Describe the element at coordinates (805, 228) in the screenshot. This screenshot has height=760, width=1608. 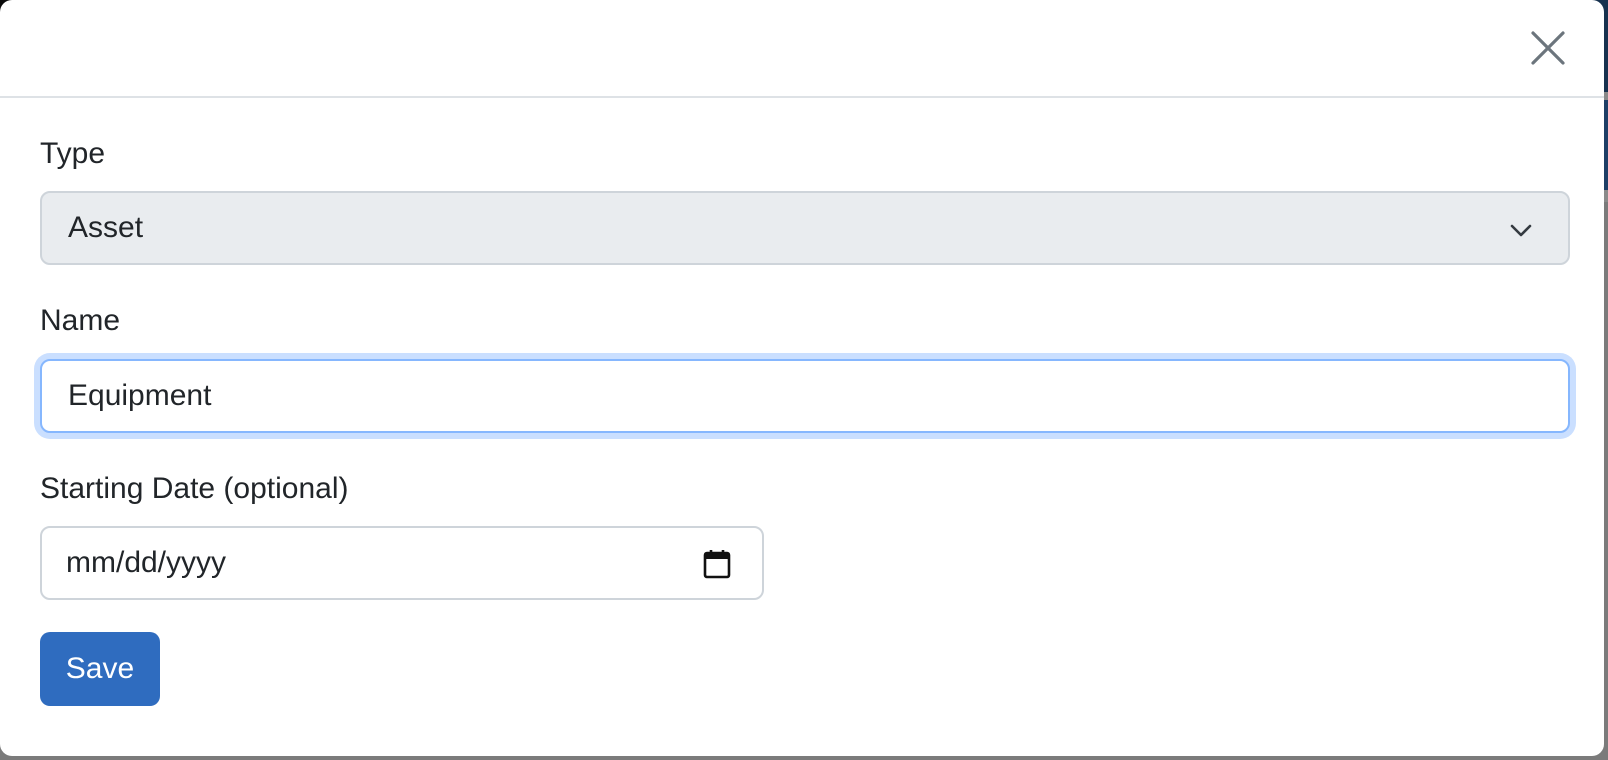
I see `type-select: Asset` at that location.